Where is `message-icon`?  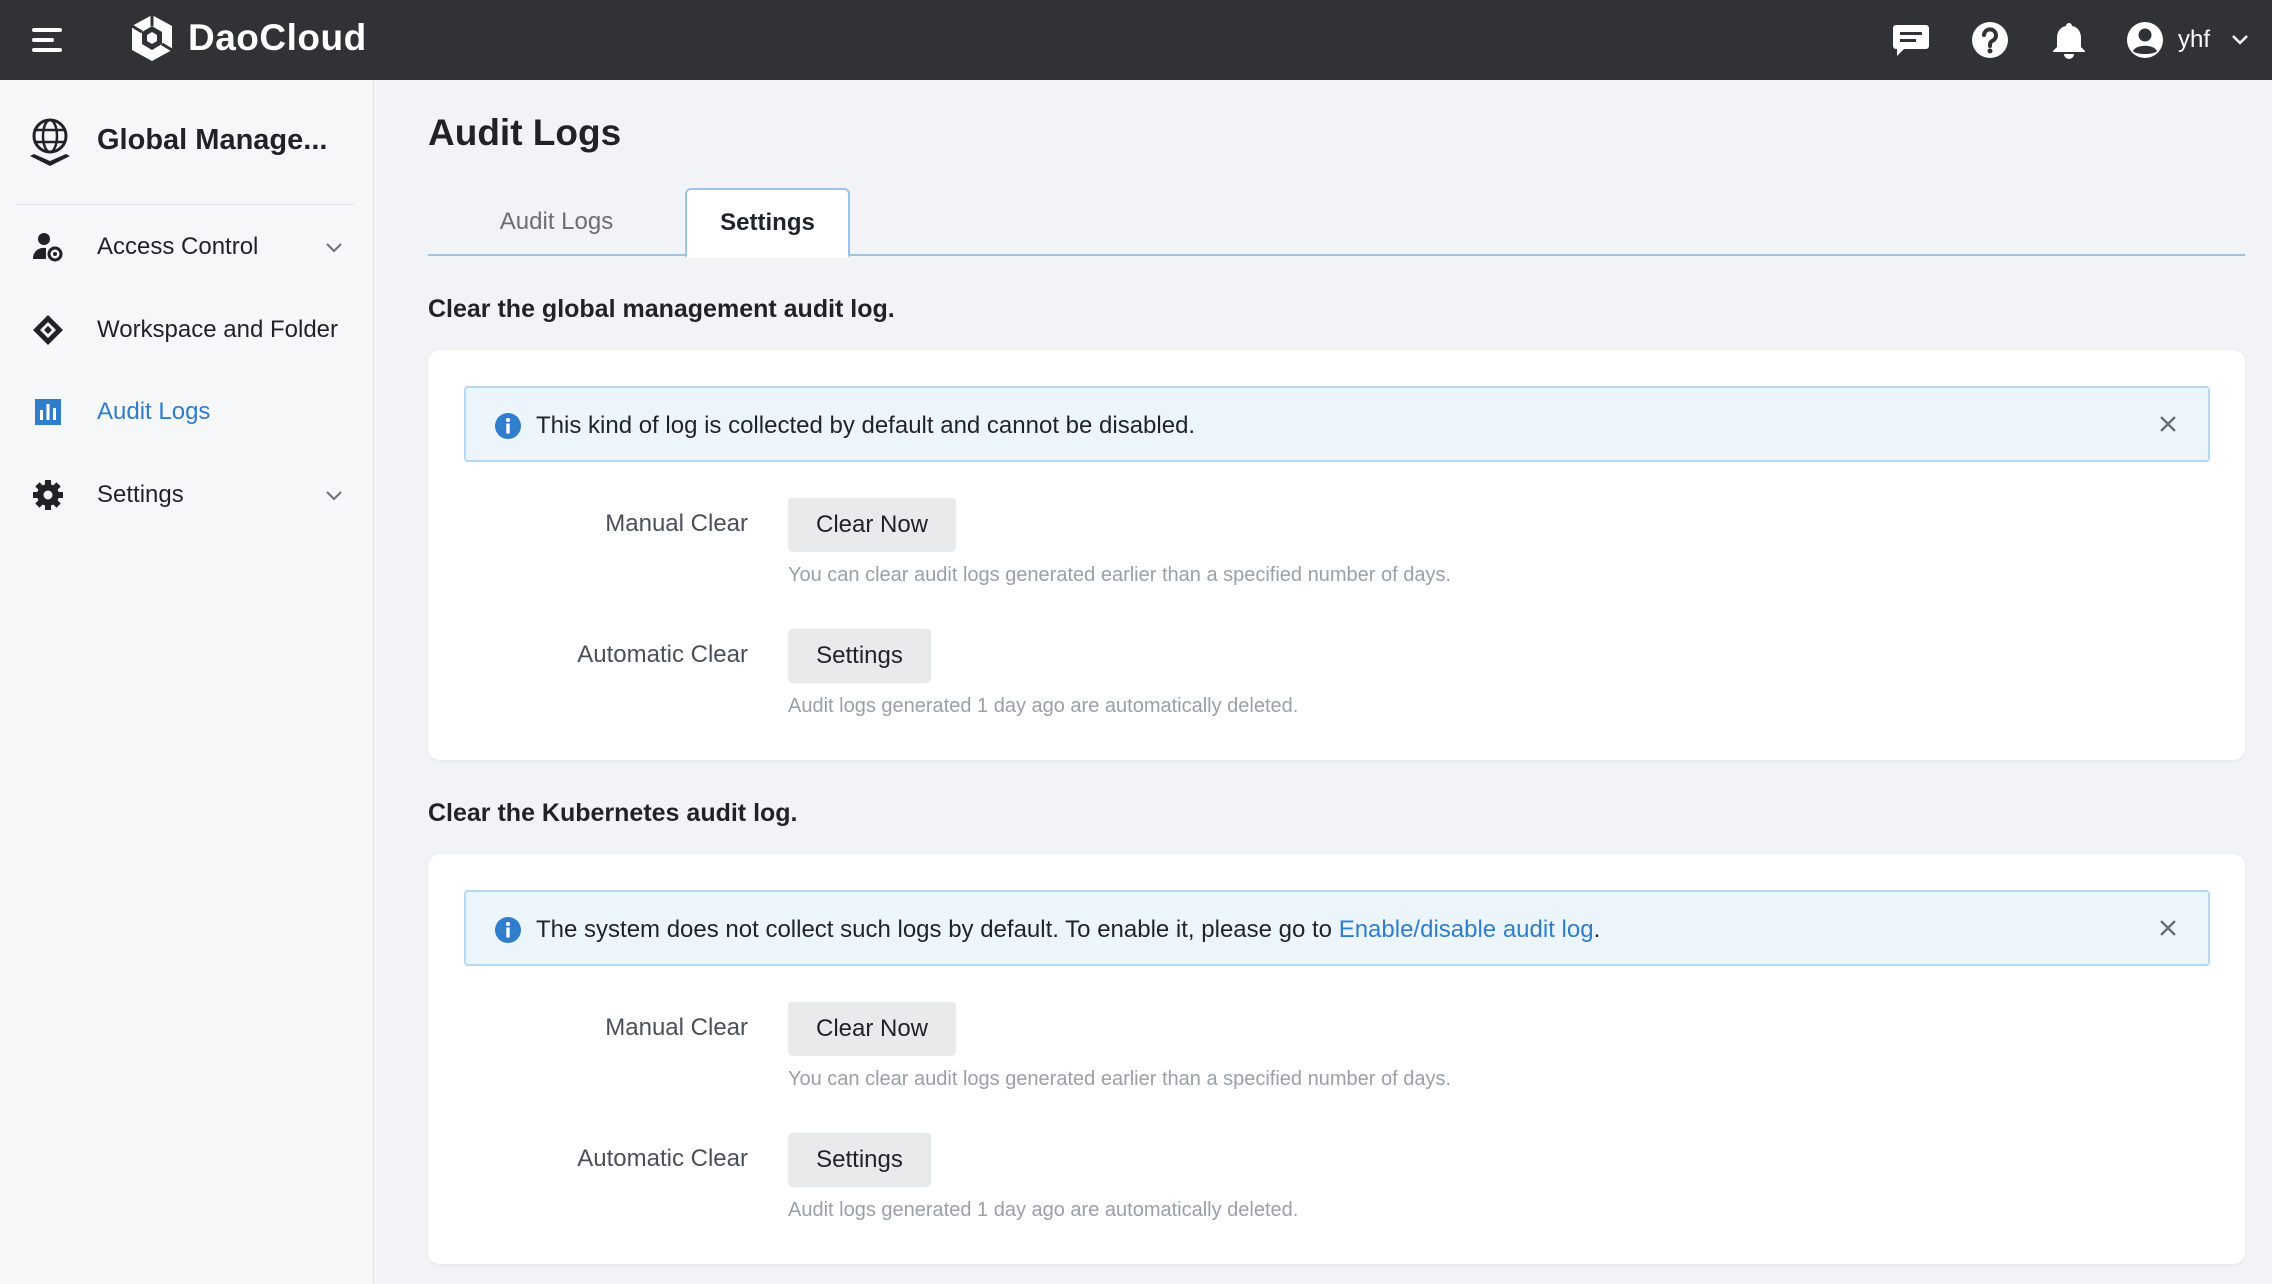 message-icon is located at coordinates (1911, 40).